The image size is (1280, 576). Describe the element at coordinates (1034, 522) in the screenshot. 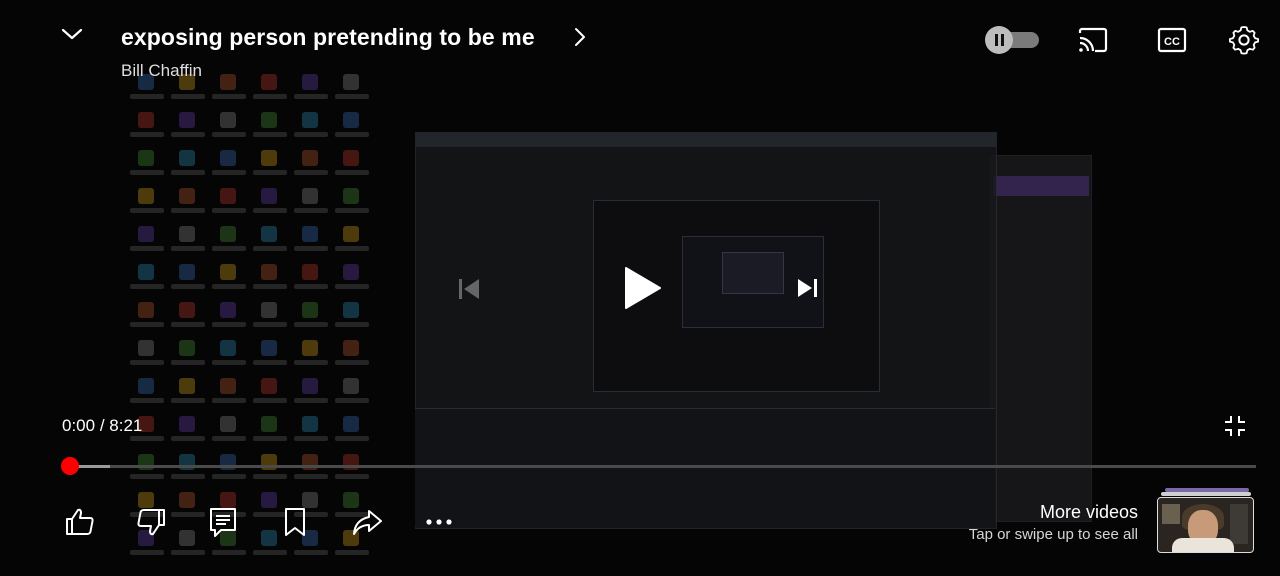

I see `more-videos: More videos Tap or swipe up to see all` at that location.